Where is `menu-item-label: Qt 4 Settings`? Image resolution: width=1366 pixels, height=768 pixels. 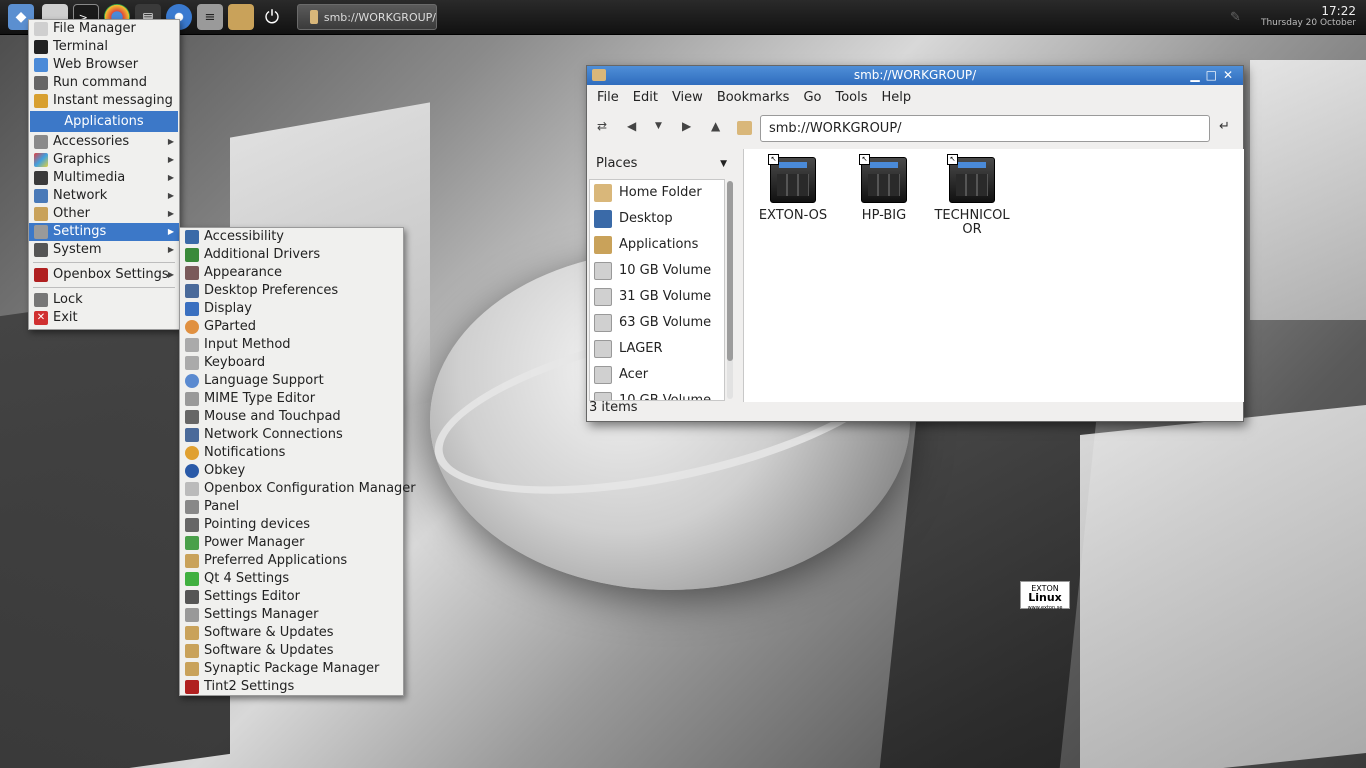
menu-item-label: Qt 4 Settings is located at coordinates (247, 578).